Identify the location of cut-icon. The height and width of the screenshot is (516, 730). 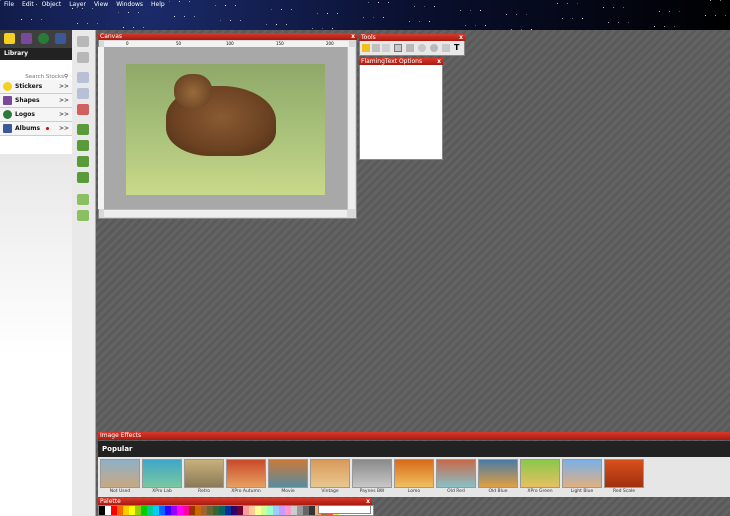
(83, 77).